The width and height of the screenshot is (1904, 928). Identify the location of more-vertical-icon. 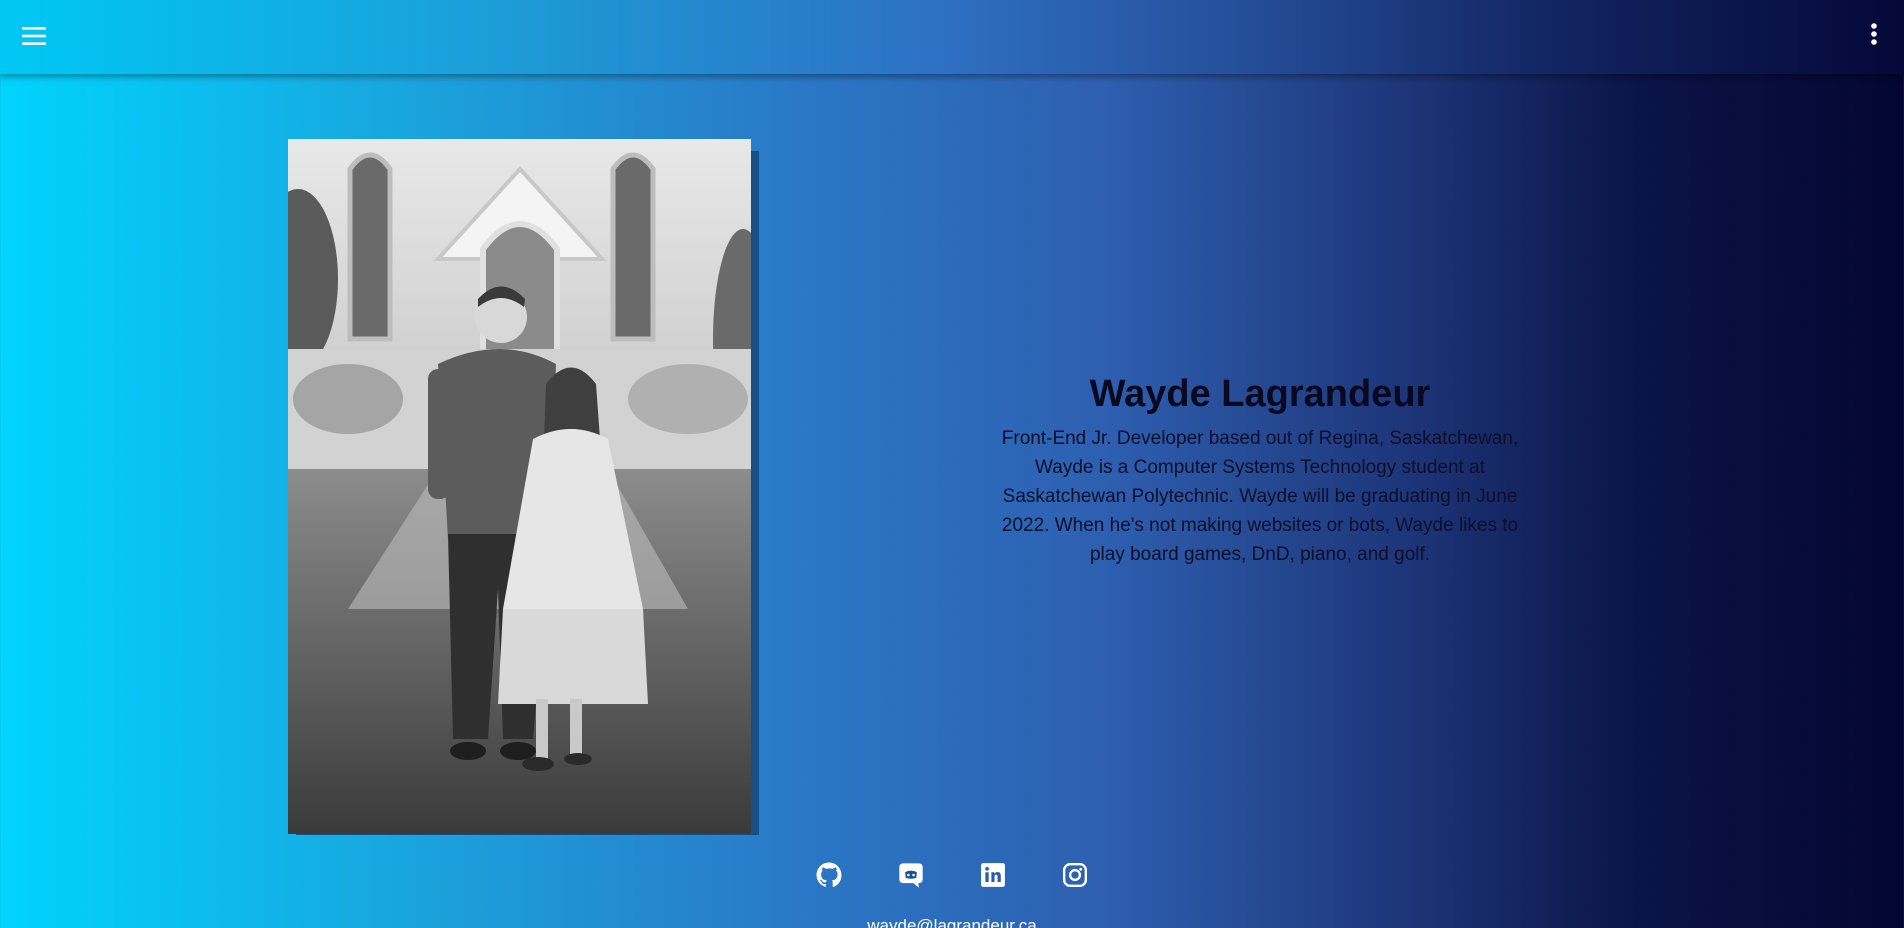
(1874, 34).